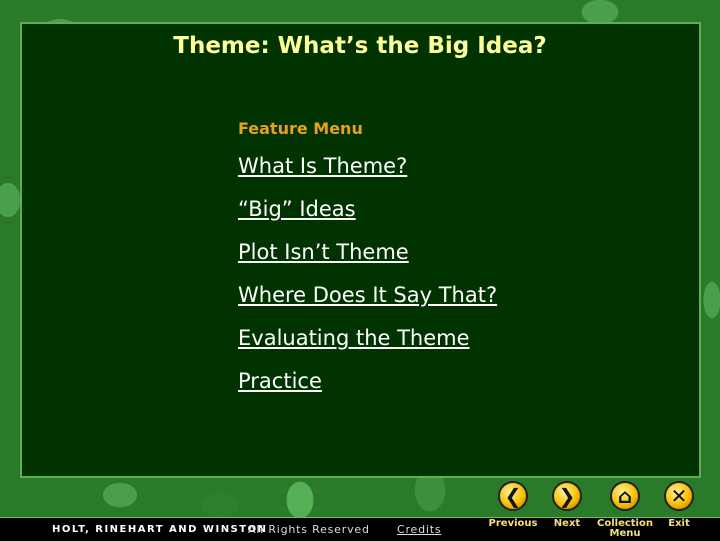 The image size is (720, 541). I want to click on menu-link-evaluating-theme: Evaluating the Theme, so click(367, 345).